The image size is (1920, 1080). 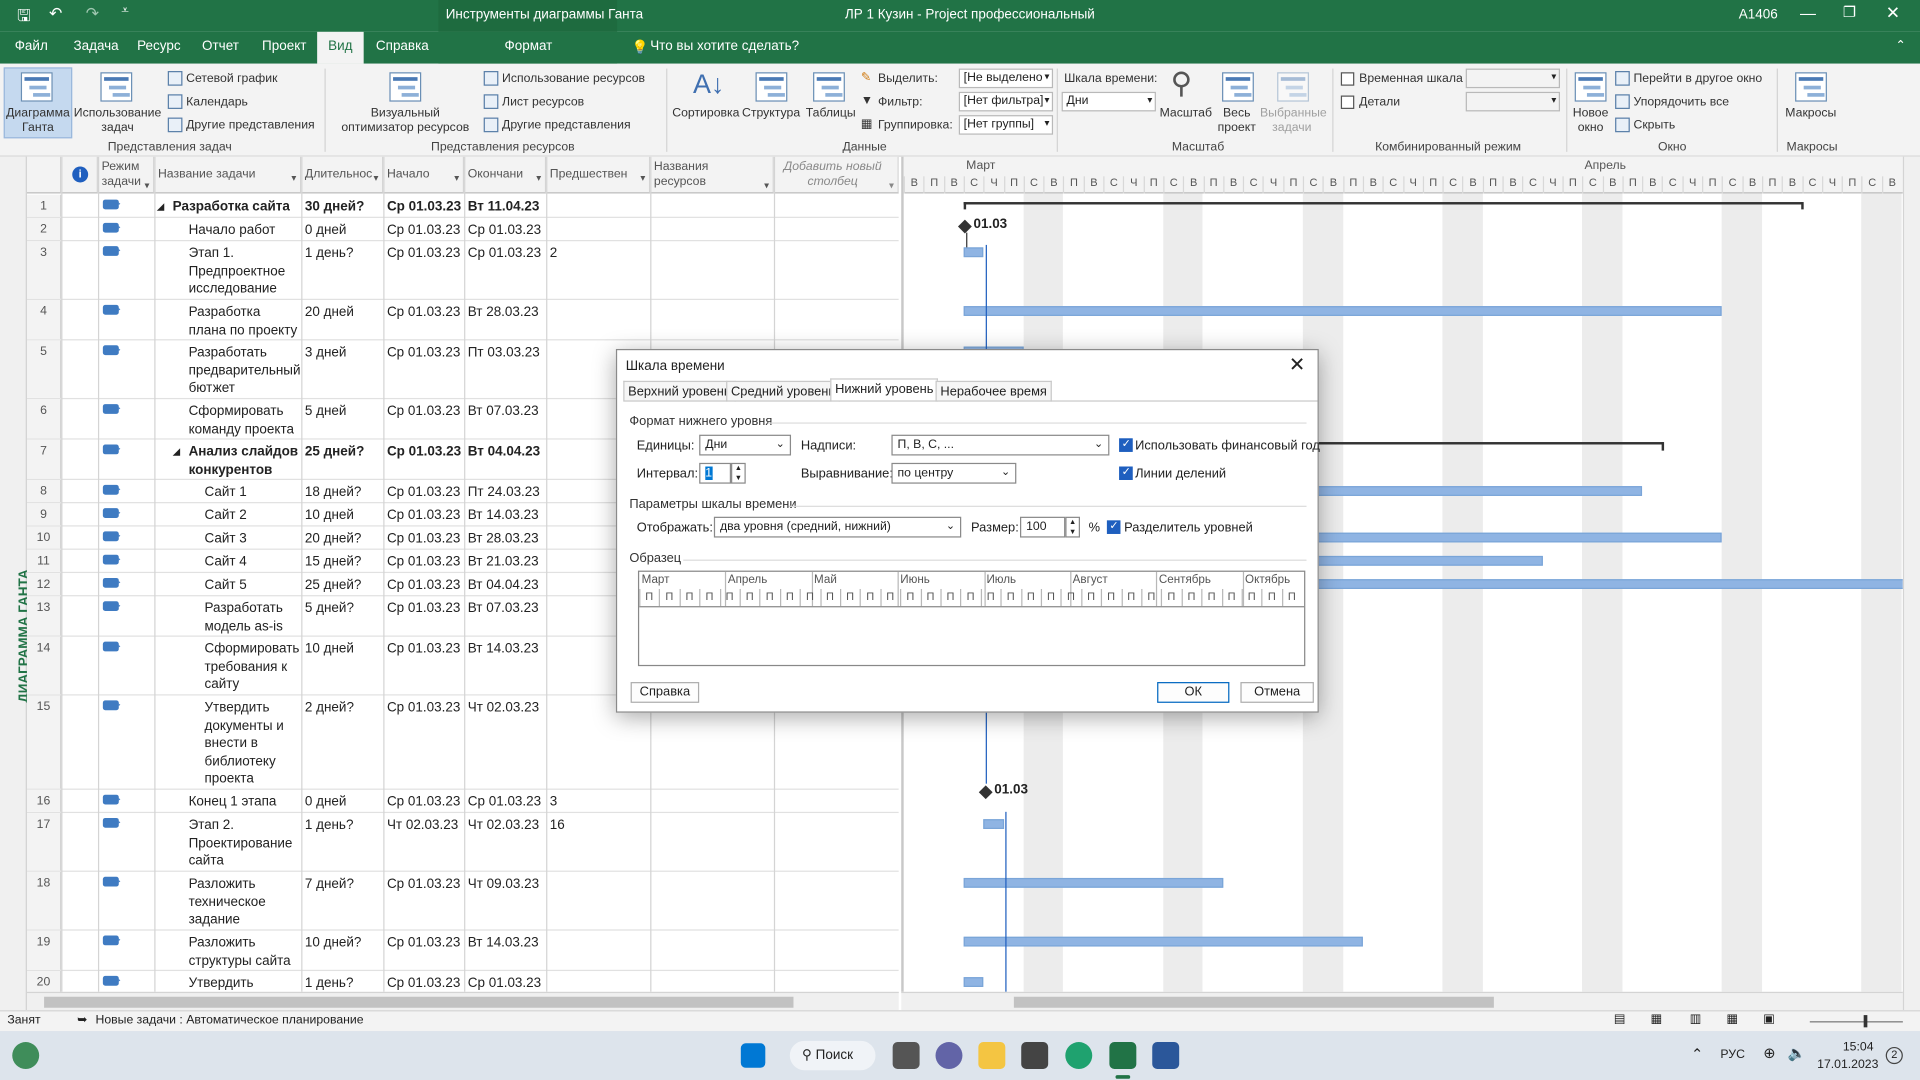 What do you see at coordinates (44, 419) in the screenshot?
I see `row-number: 6` at bounding box center [44, 419].